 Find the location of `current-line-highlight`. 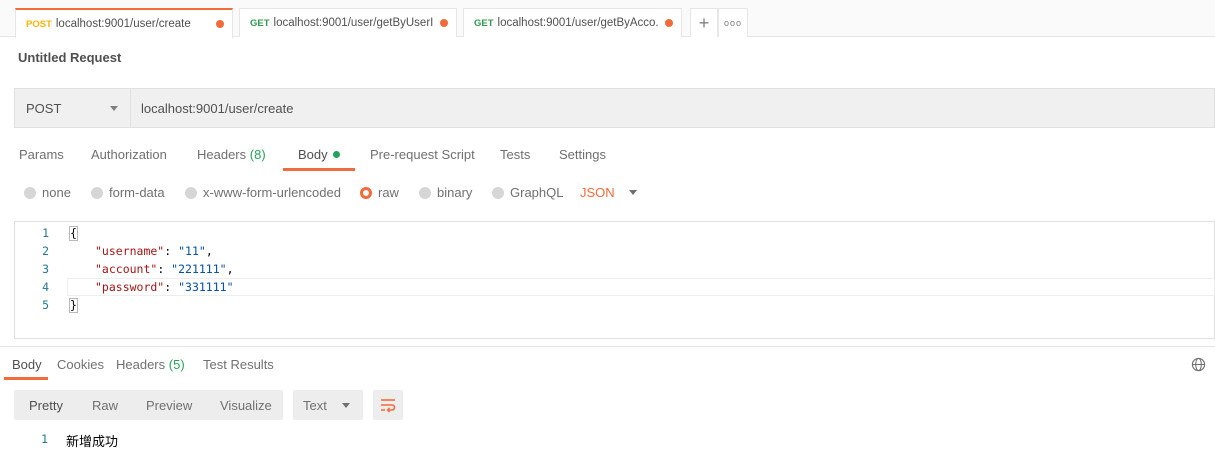

current-line-highlight is located at coordinates (641, 287).